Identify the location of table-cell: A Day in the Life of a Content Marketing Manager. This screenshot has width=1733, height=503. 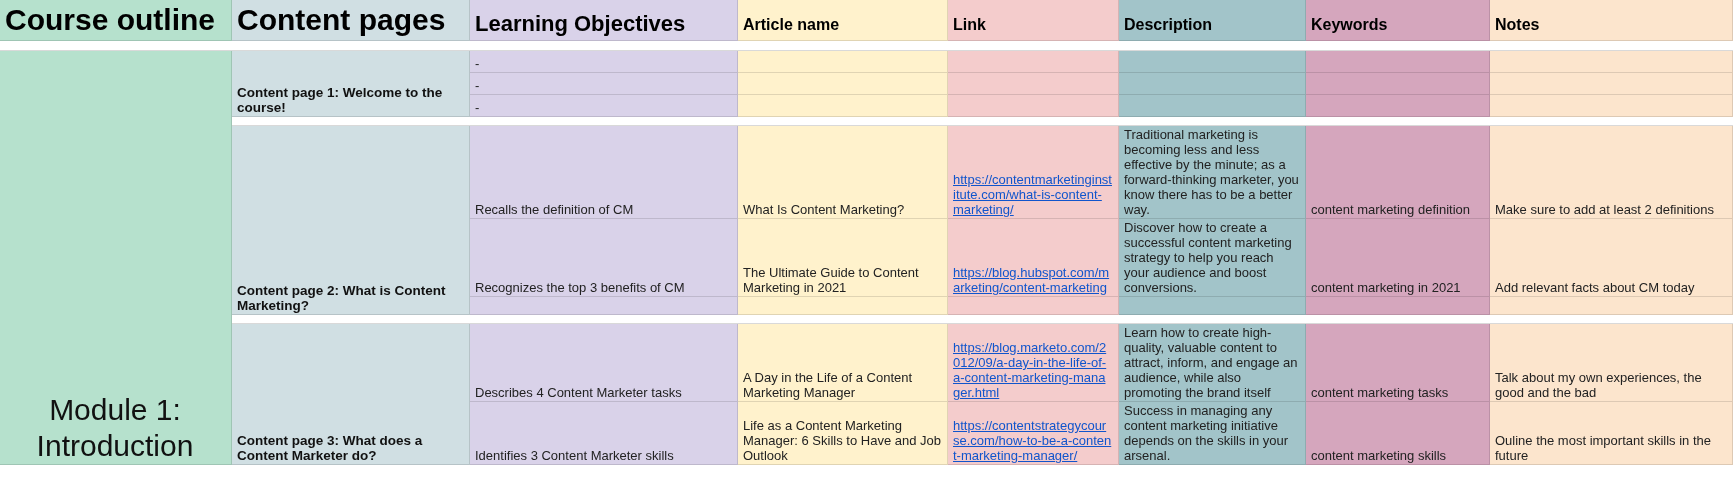
(843, 363).